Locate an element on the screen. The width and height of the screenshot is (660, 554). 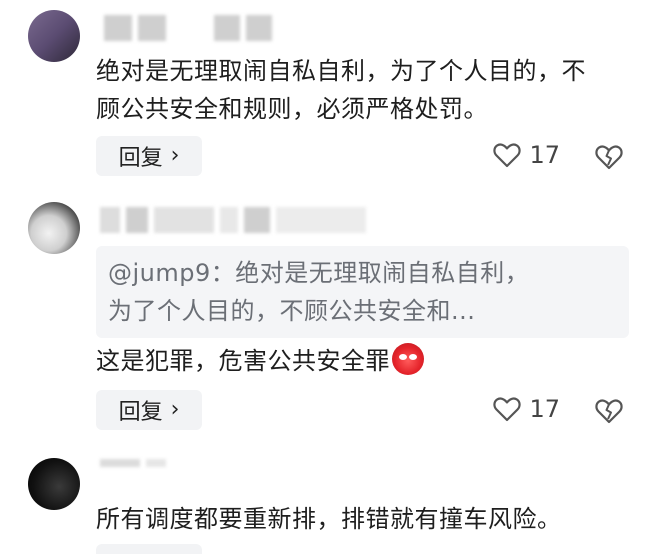
comment-text: 这是犯罪，危害公共安全罪 is located at coordinates (260, 361).